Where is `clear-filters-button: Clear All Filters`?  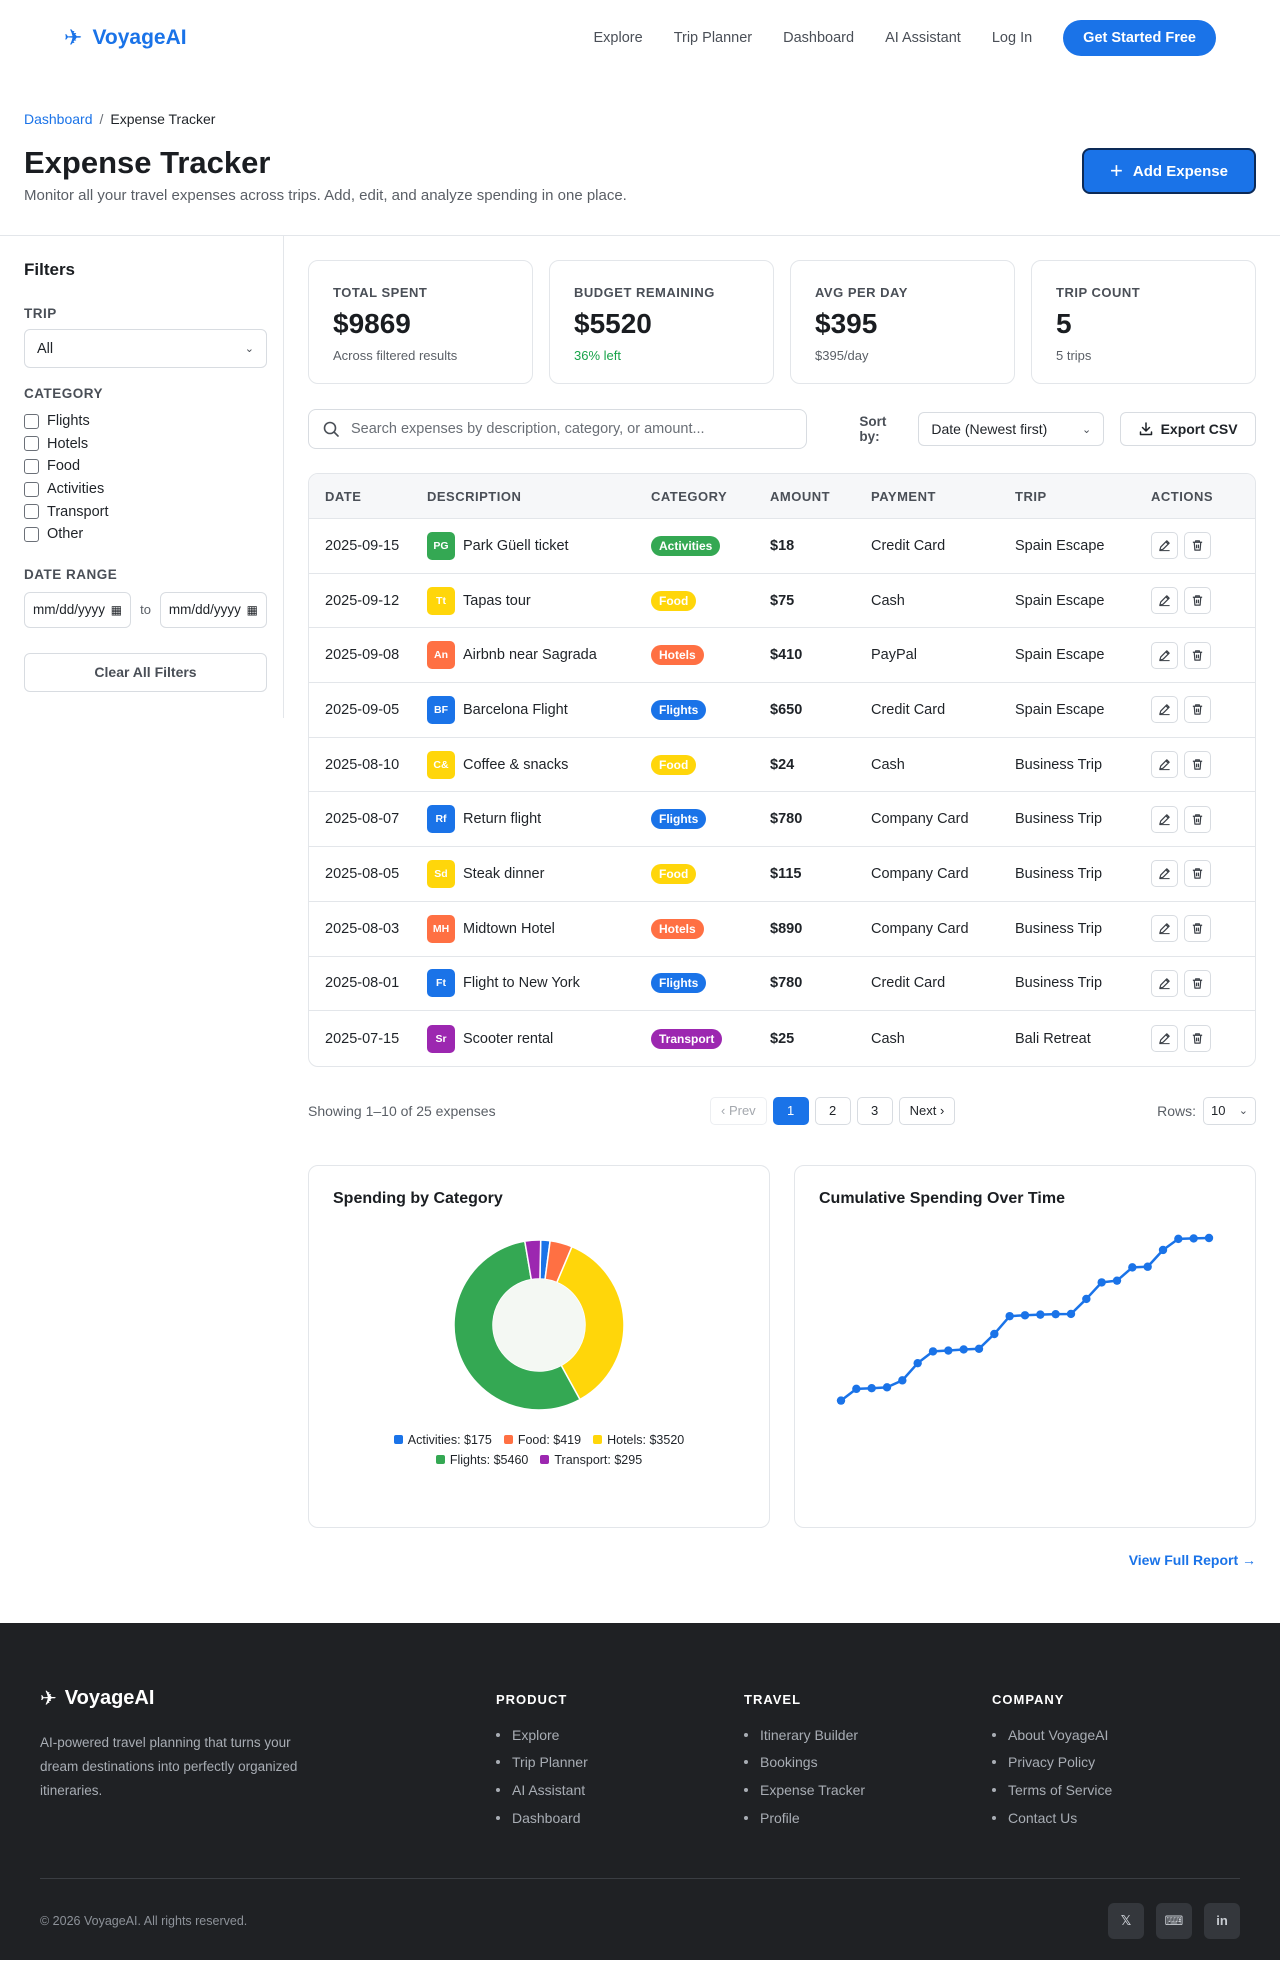
clear-filters-button: Clear All Filters is located at coordinates (145, 672).